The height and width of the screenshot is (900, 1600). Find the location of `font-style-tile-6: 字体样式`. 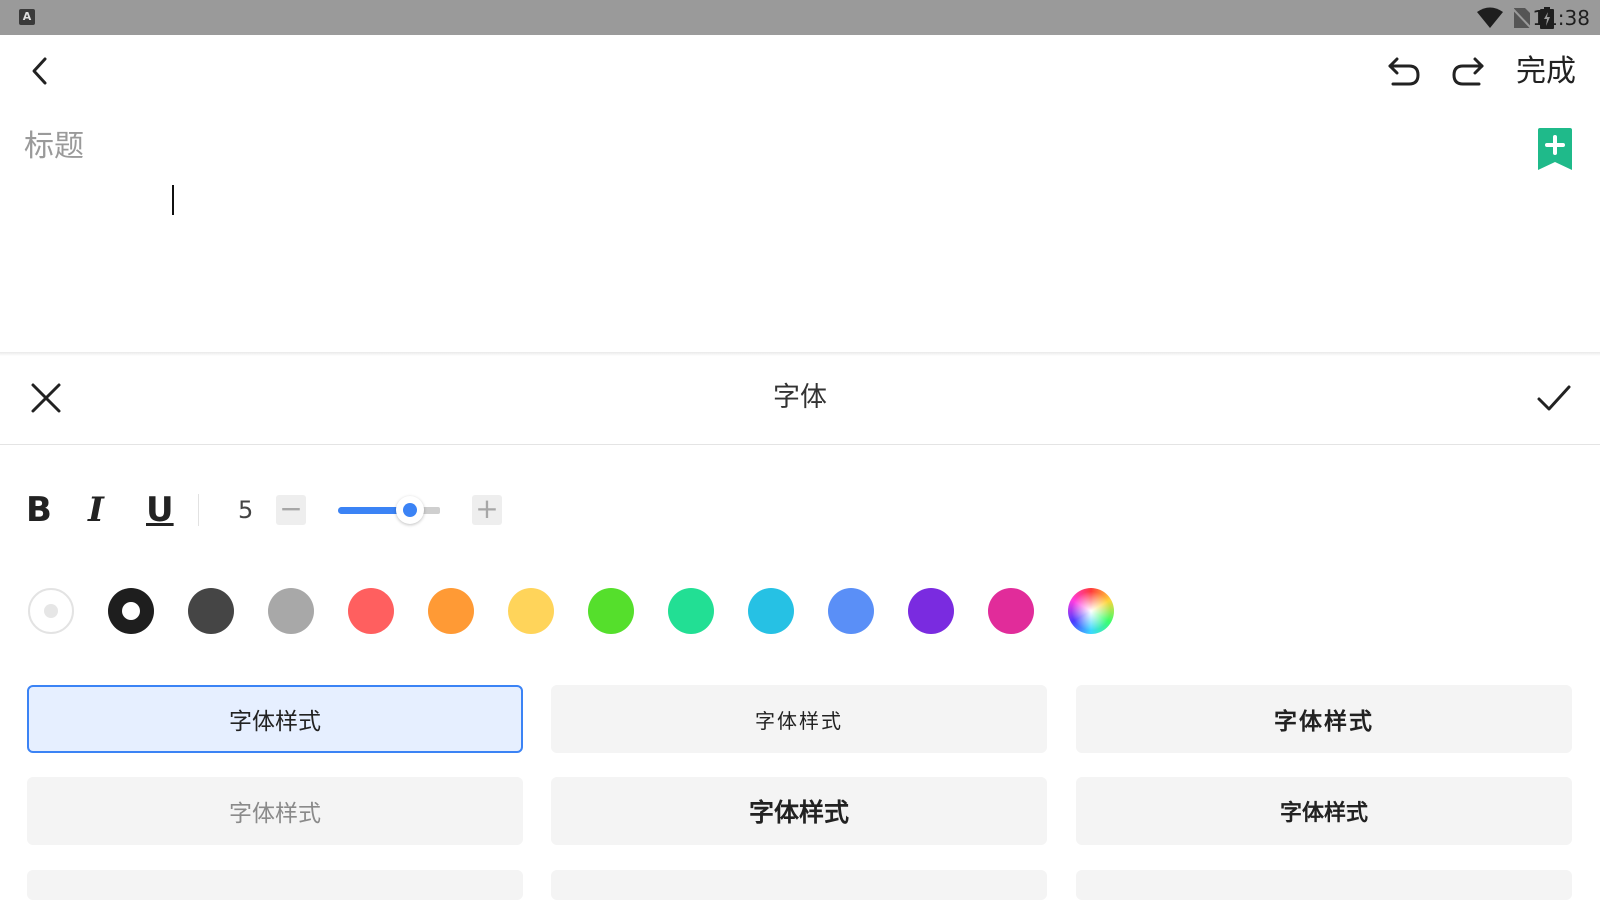

font-style-tile-6: 字体样式 is located at coordinates (1324, 811).